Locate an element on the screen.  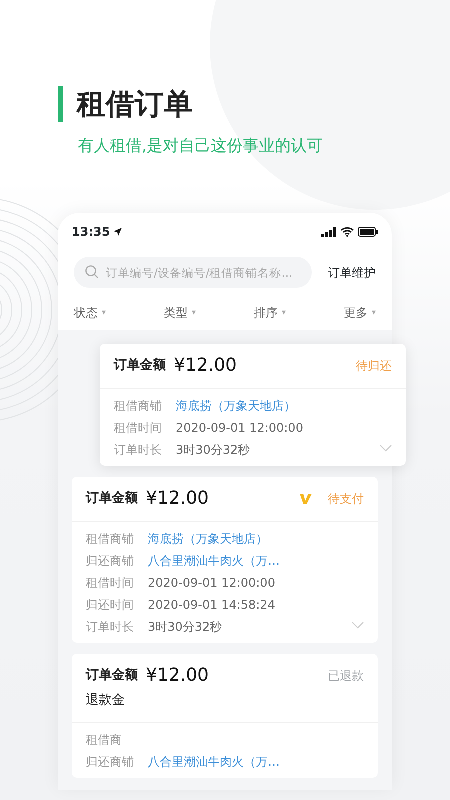
refund-label: 退款金 is located at coordinates (106, 701).